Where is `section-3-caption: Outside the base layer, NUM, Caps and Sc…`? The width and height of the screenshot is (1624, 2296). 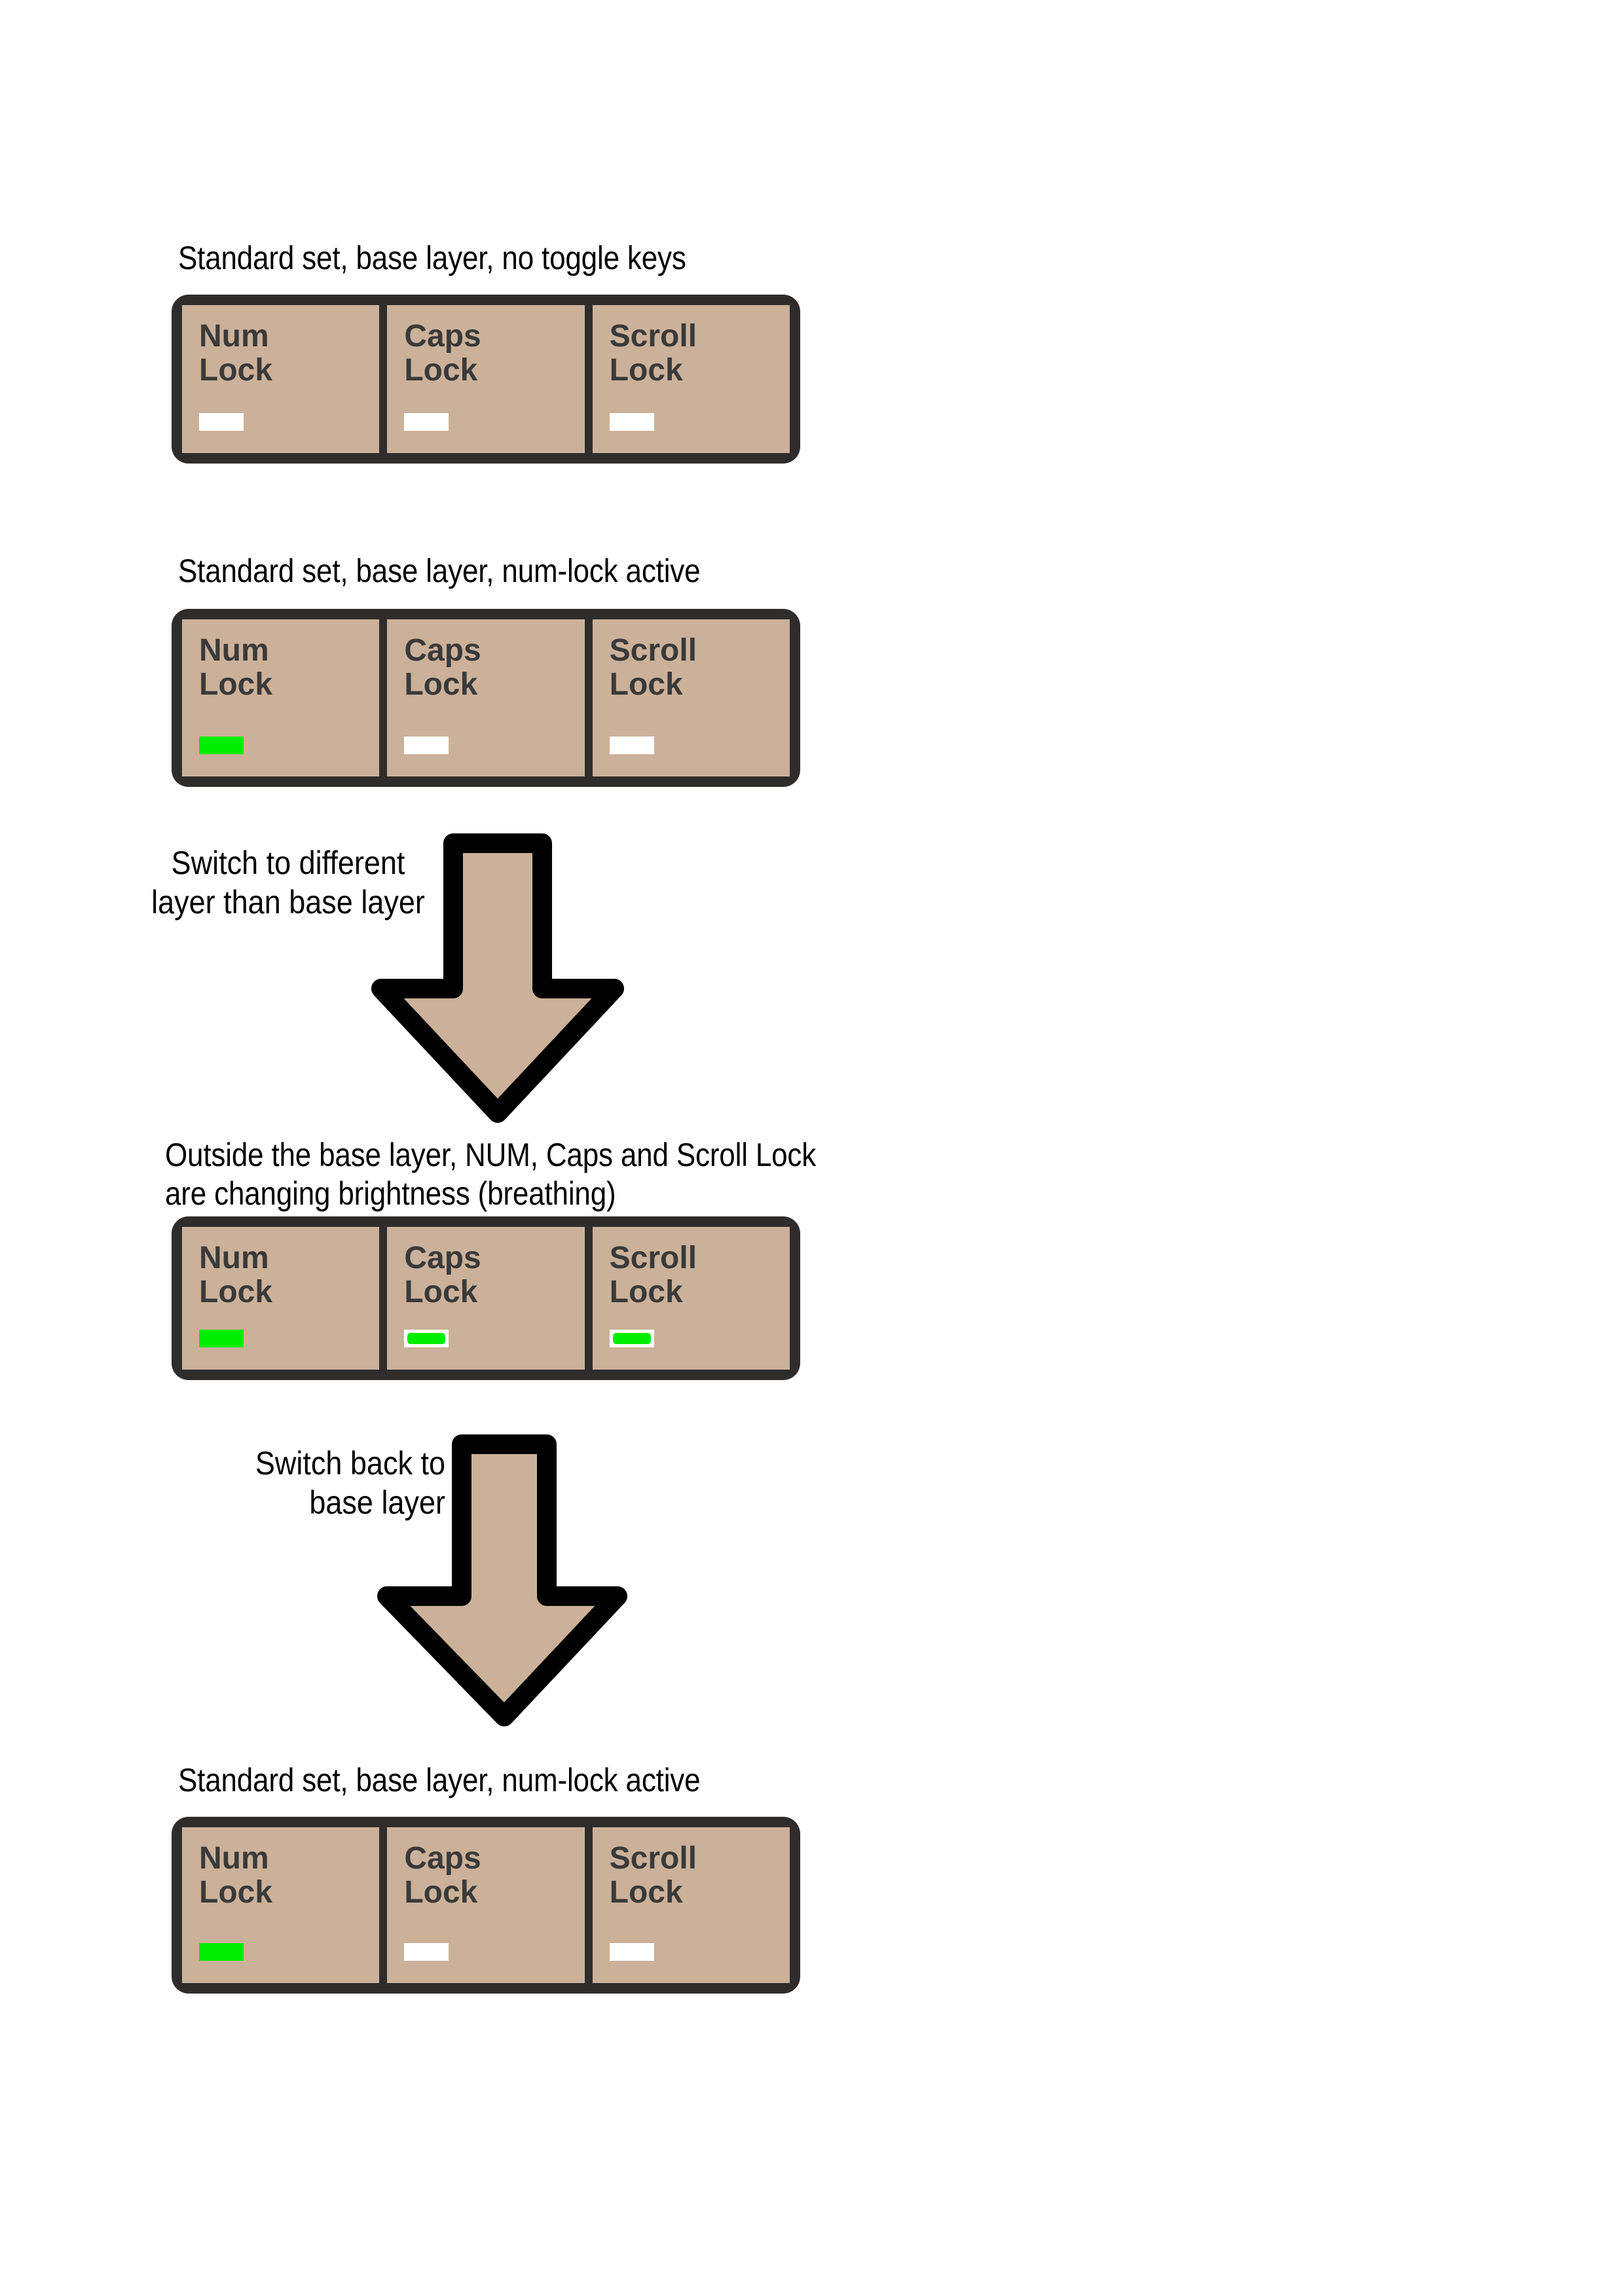 section-3-caption: Outside the base layer, NUM, Caps and Sc… is located at coordinates (491, 1174).